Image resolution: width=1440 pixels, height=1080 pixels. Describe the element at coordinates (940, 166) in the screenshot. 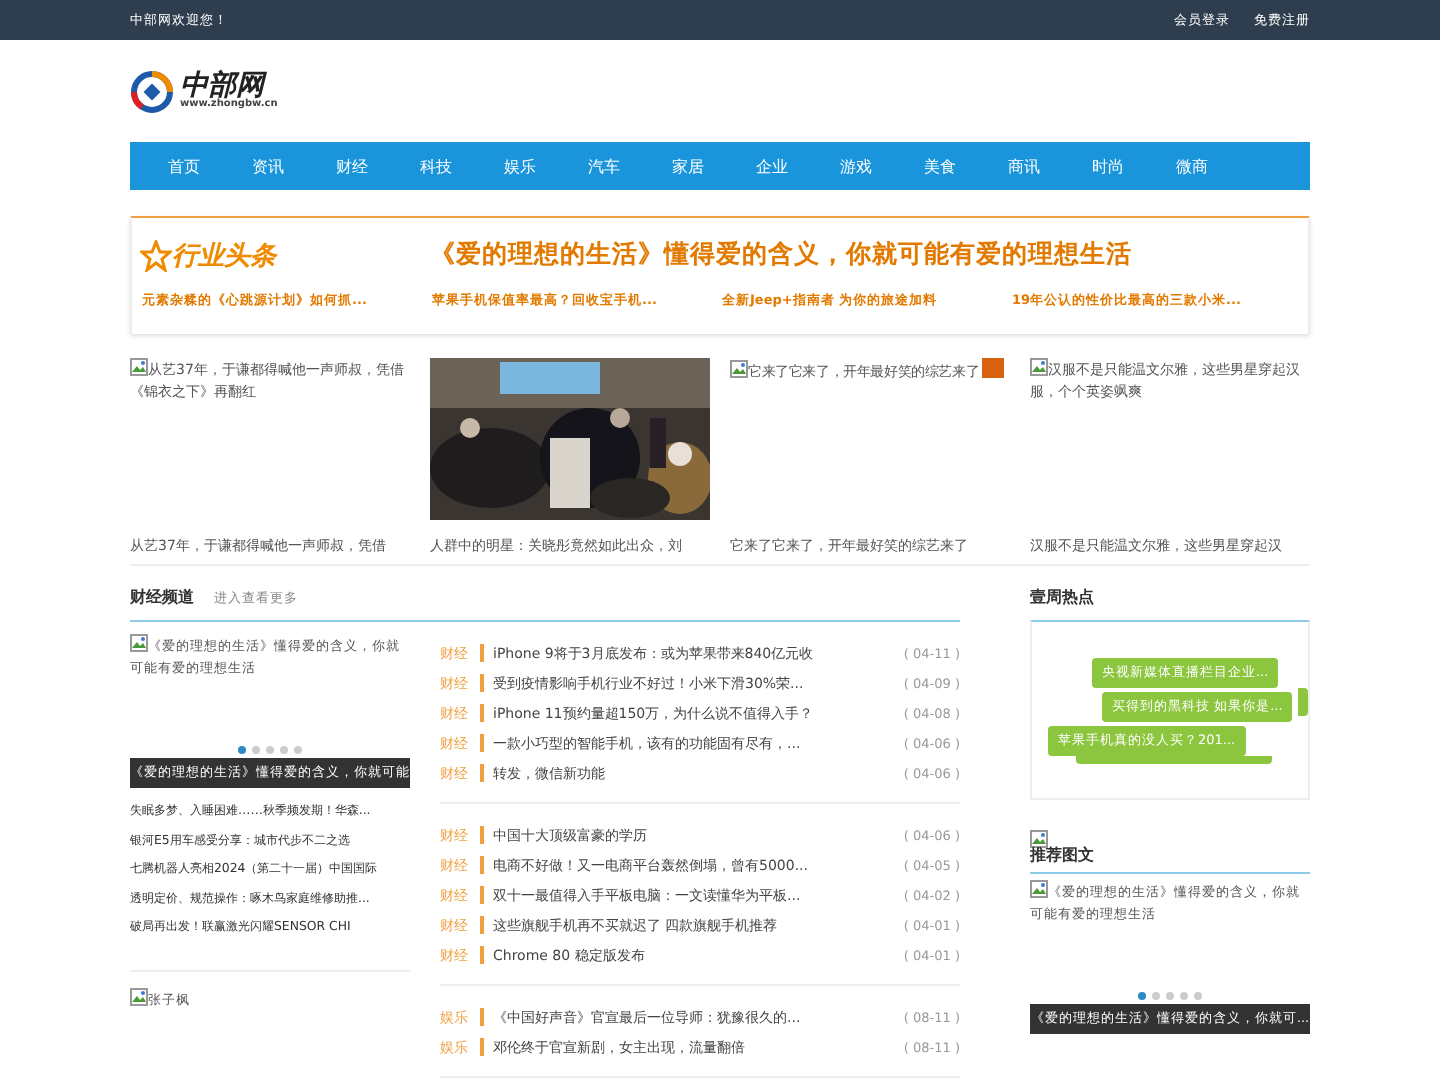

I see `nav-item: 美食` at that location.